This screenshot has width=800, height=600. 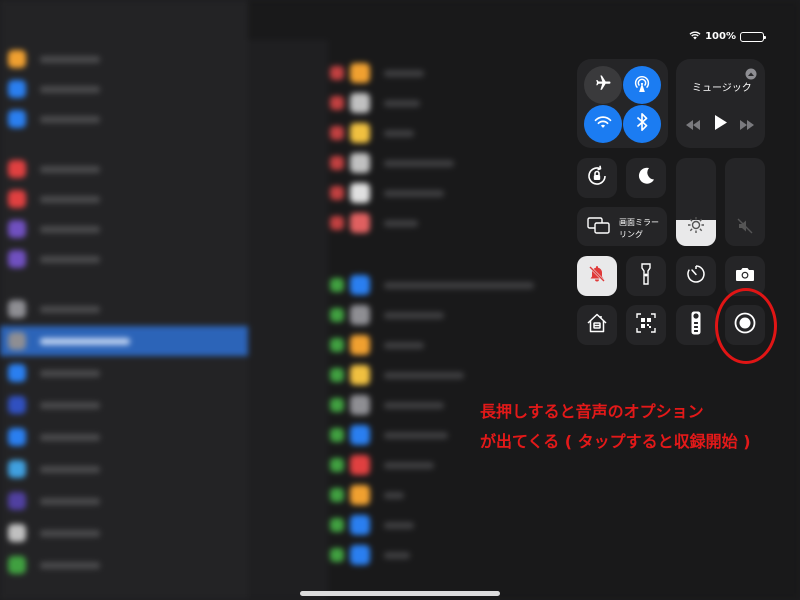 What do you see at coordinates (400, 593) in the screenshot?
I see `home-indicator` at bounding box center [400, 593].